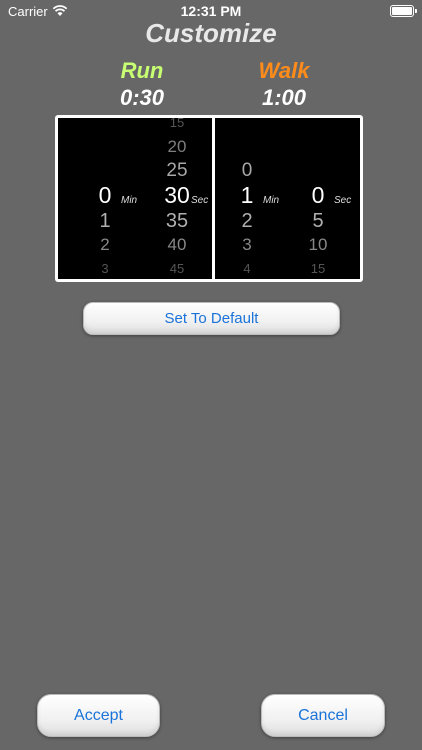 This screenshot has width=422, height=750. Describe the element at coordinates (284, 70) in the screenshot. I see `walk-label: Walk` at that location.